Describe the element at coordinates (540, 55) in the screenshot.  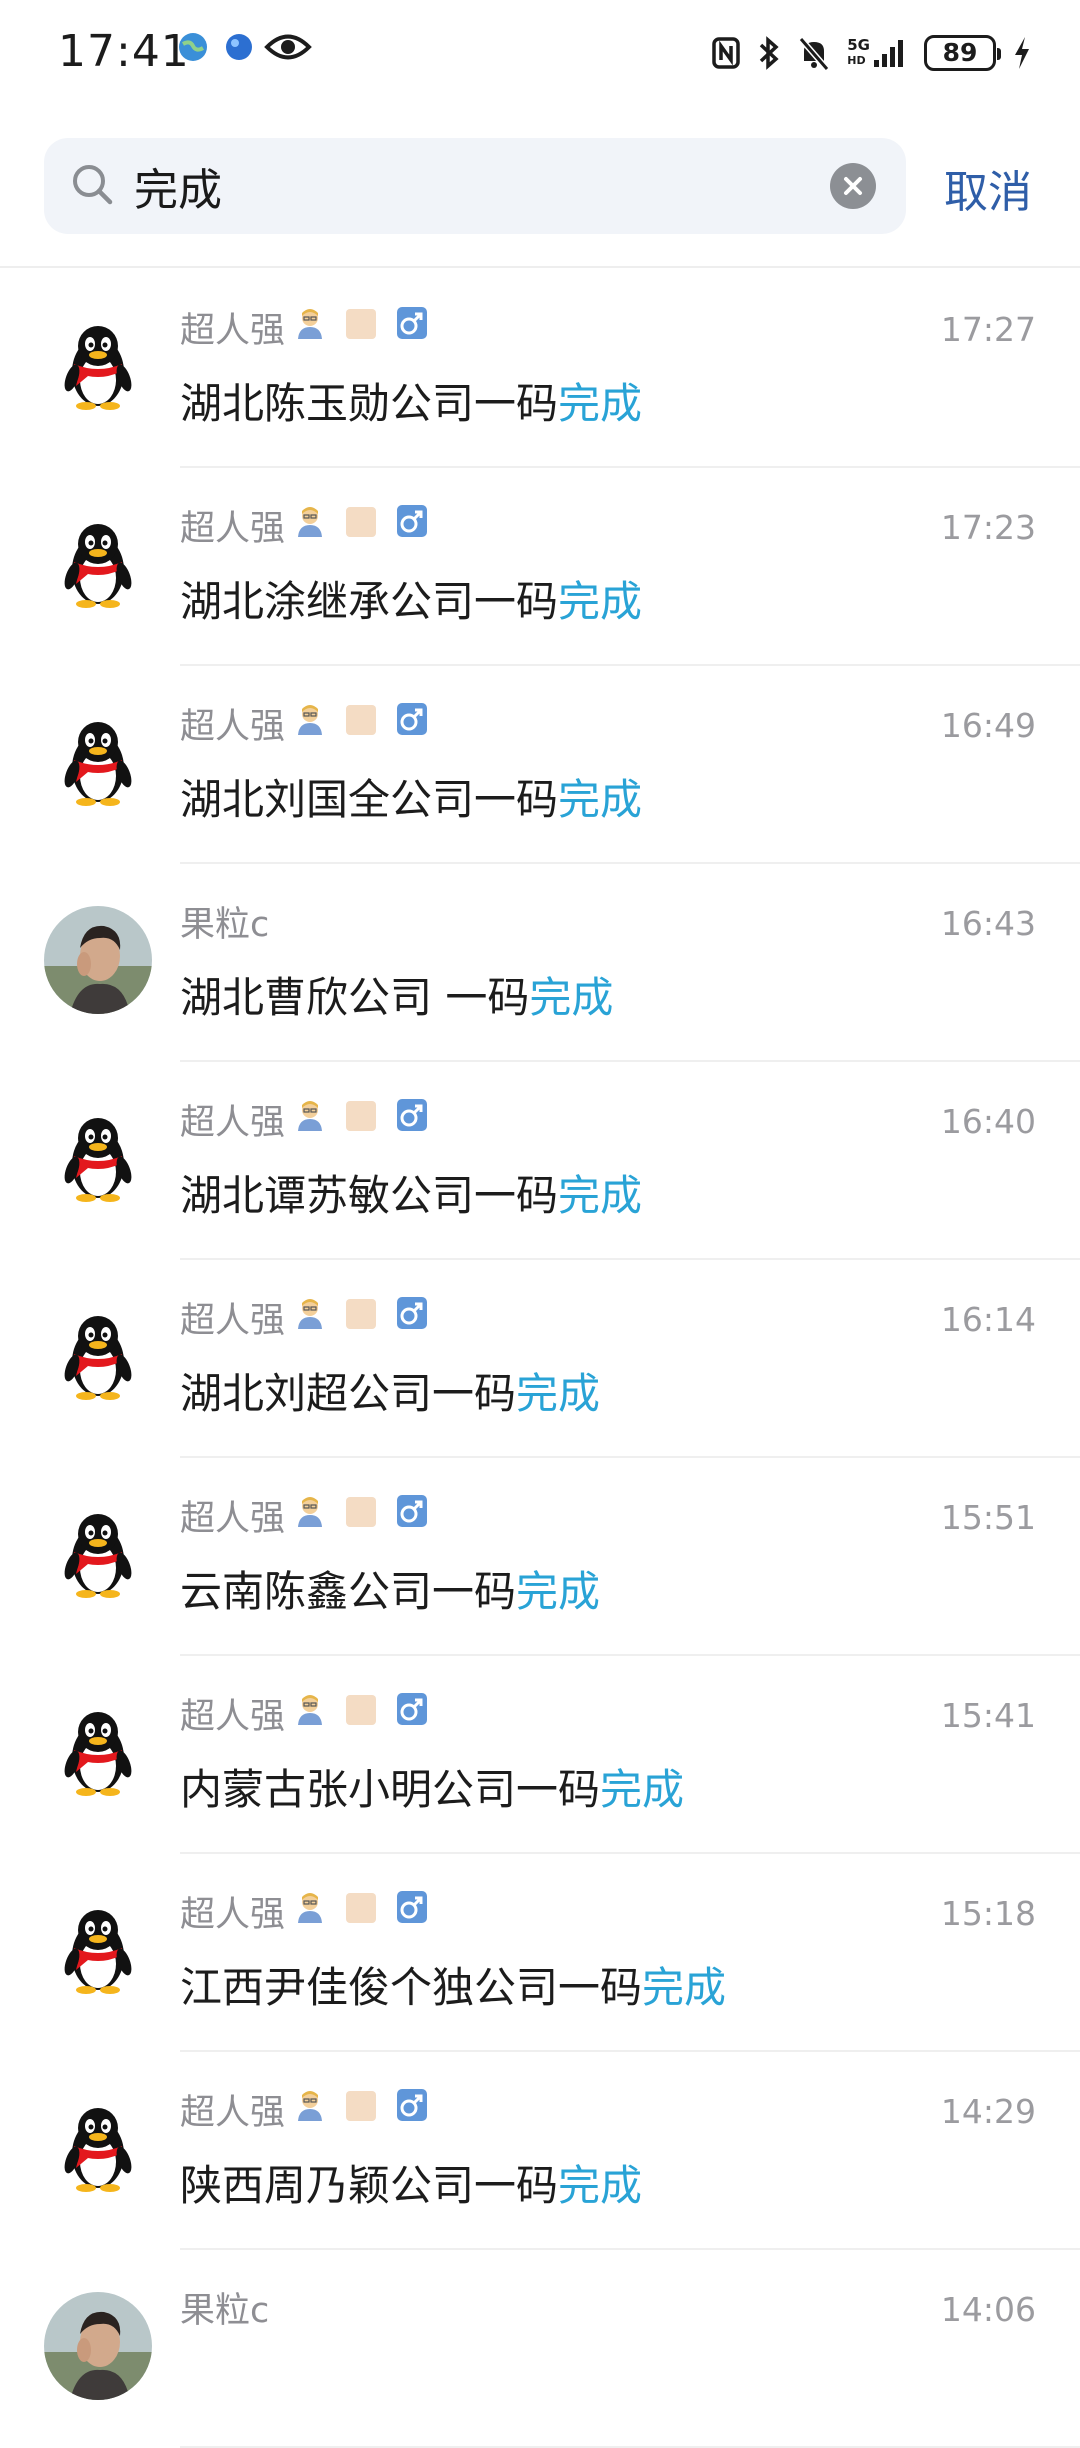
I see `status-bar: 17:41 5G HD 89` at that location.